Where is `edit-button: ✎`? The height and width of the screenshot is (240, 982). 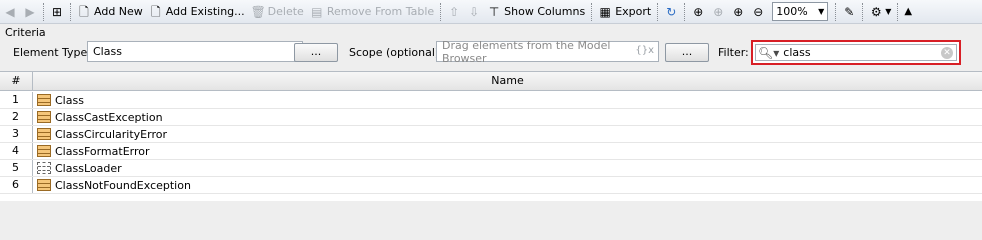 edit-button: ✎ is located at coordinates (849, 12).